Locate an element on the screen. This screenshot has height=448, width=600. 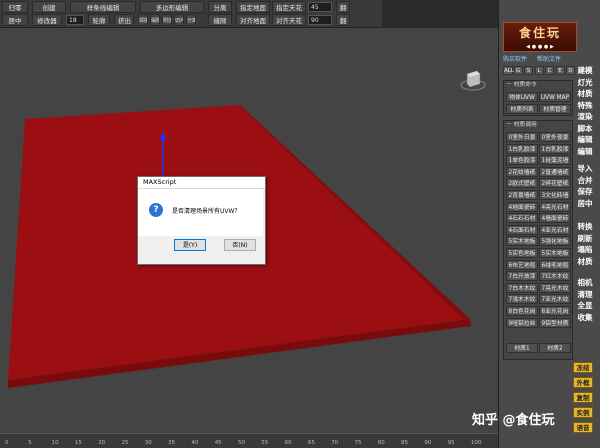
side-tool-button: 清理 is located at coordinates (585, 294).